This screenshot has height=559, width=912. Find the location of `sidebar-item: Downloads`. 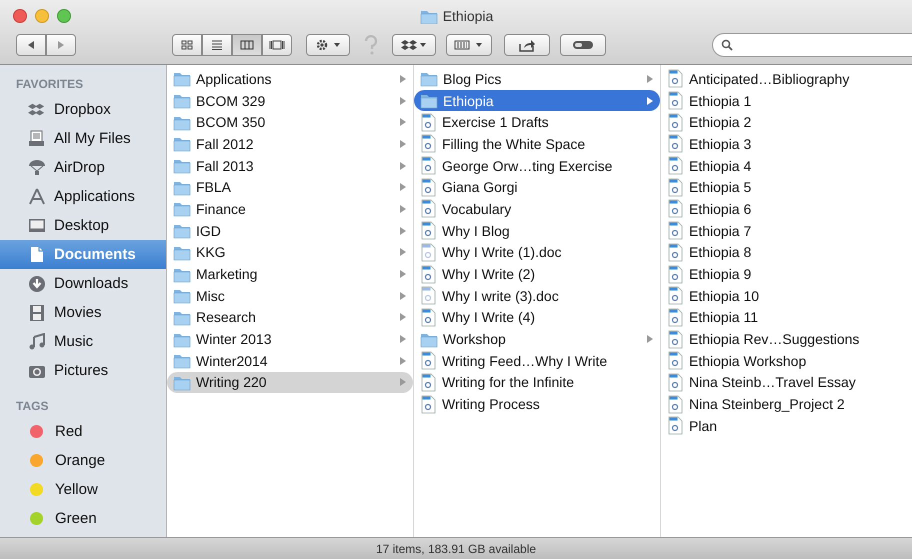

sidebar-item: Downloads is located at coordinates (83, 283).